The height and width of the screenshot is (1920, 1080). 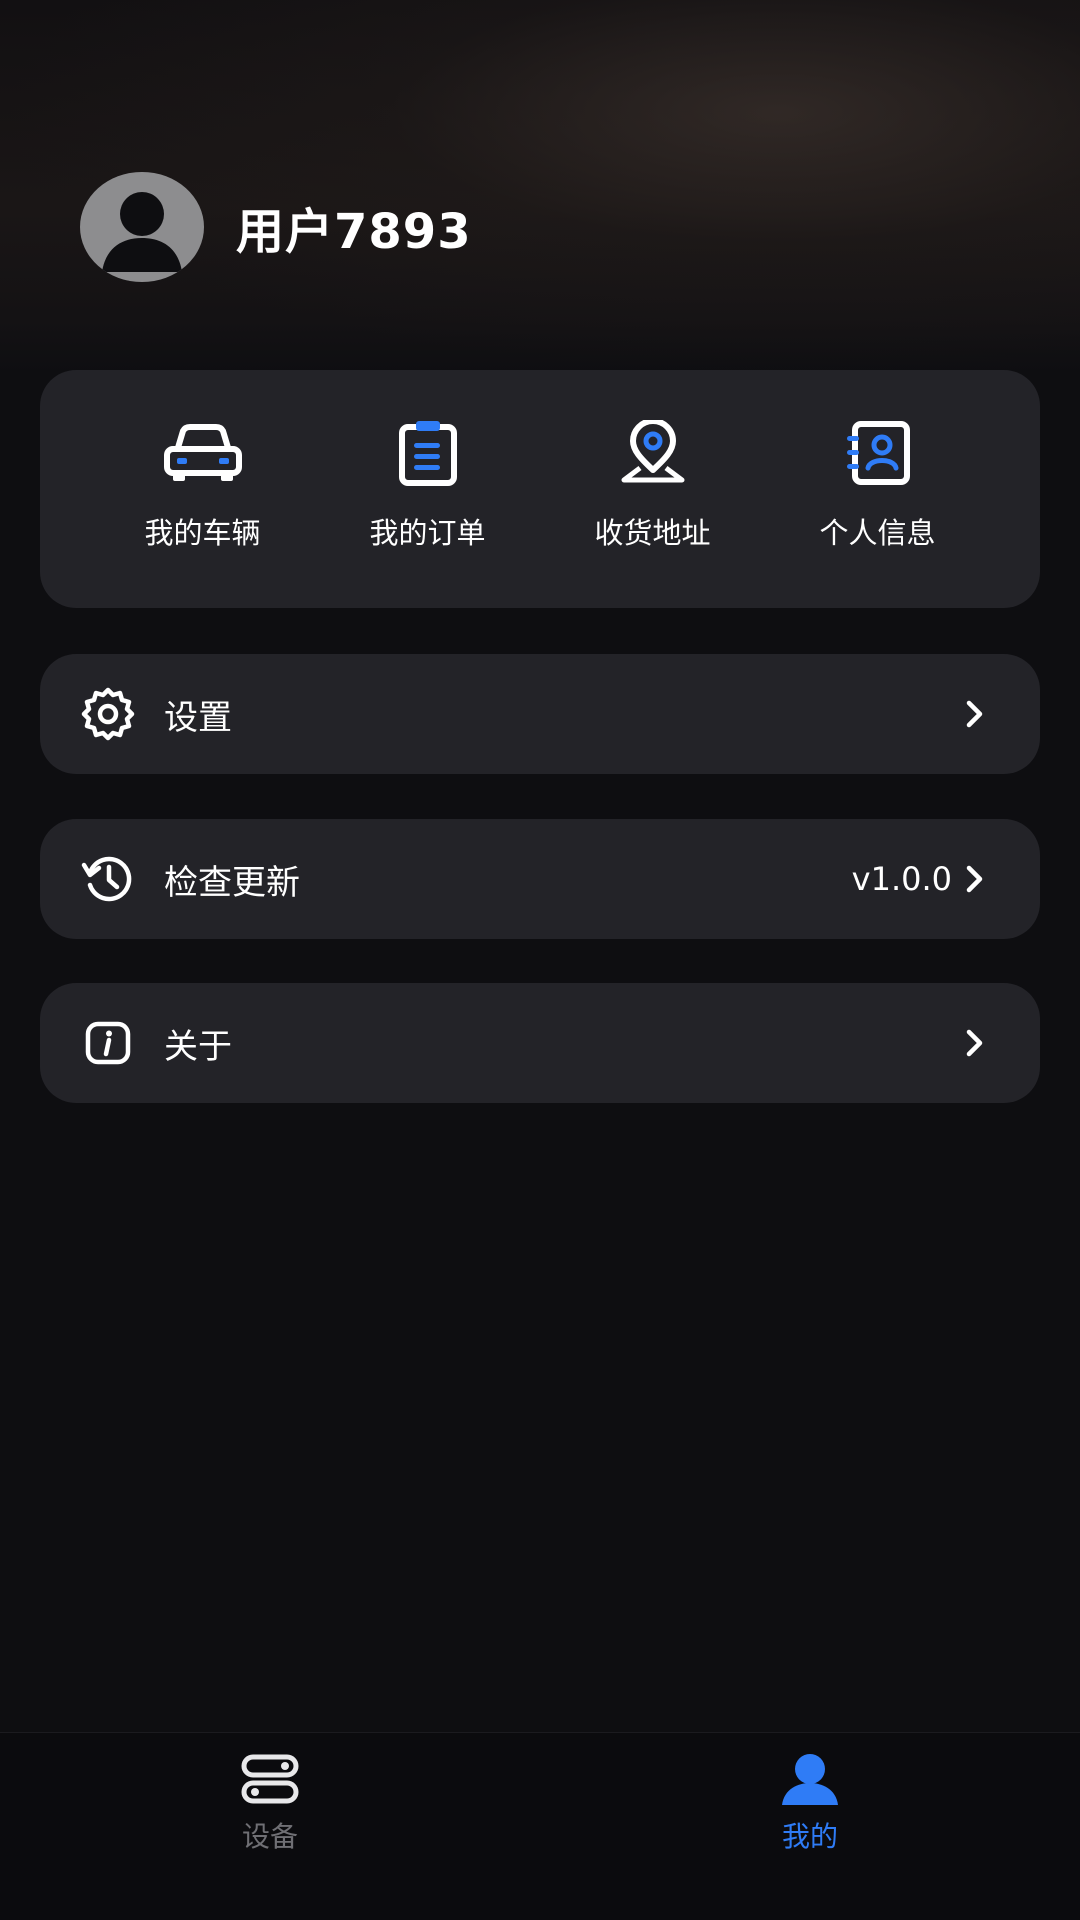 What do you see at coordinates (877, 533) in the screenshot?
I see `quick-action-label: 个人信息` at bounding box center [877, 533].